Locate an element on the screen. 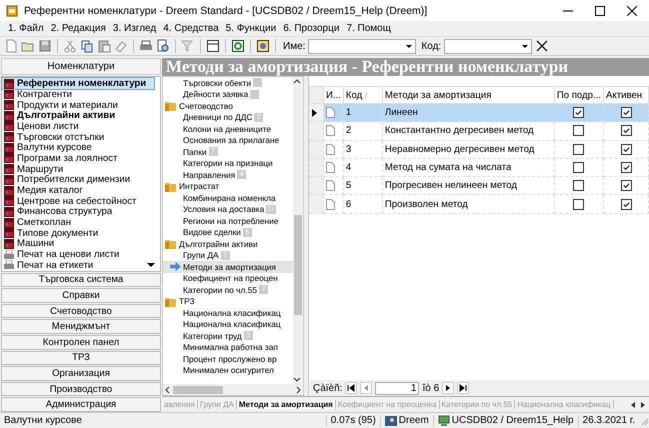  sidebar-item: Търговски отстъпки is located at coordinates (81, 137).